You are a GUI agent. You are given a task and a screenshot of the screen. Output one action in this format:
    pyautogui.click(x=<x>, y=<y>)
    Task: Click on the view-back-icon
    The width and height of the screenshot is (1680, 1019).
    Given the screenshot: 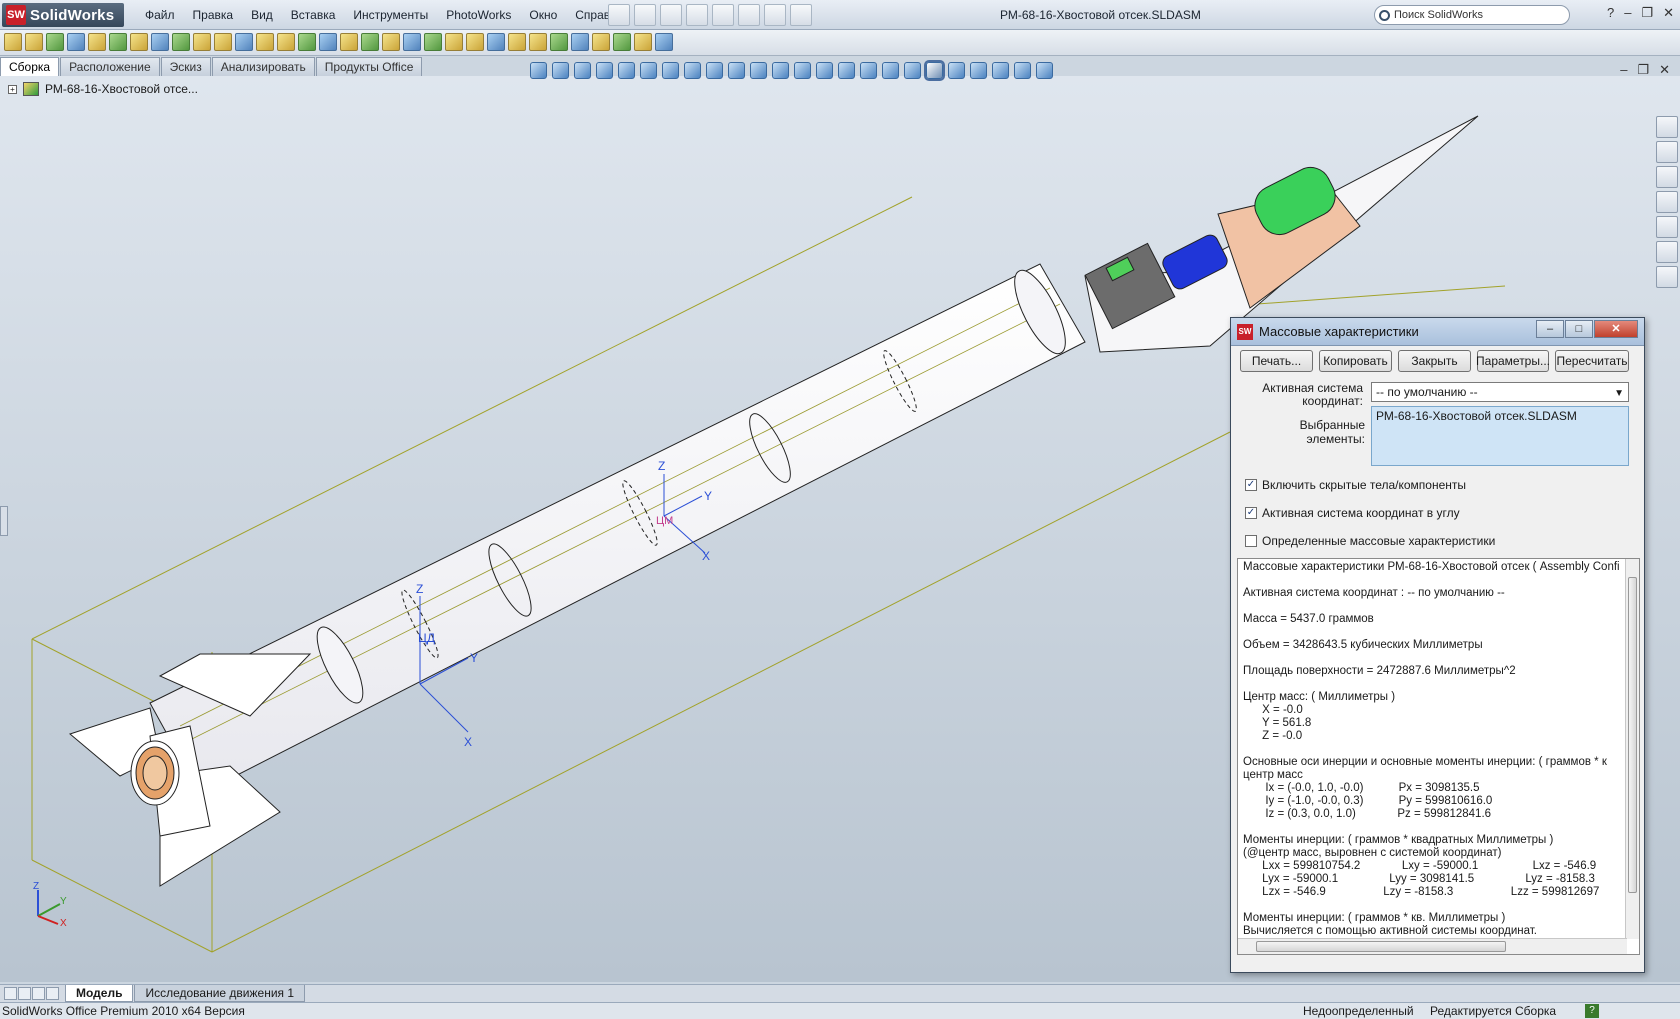 What is the action you would take?
    pyautogui.click(x=692, y=70)
    